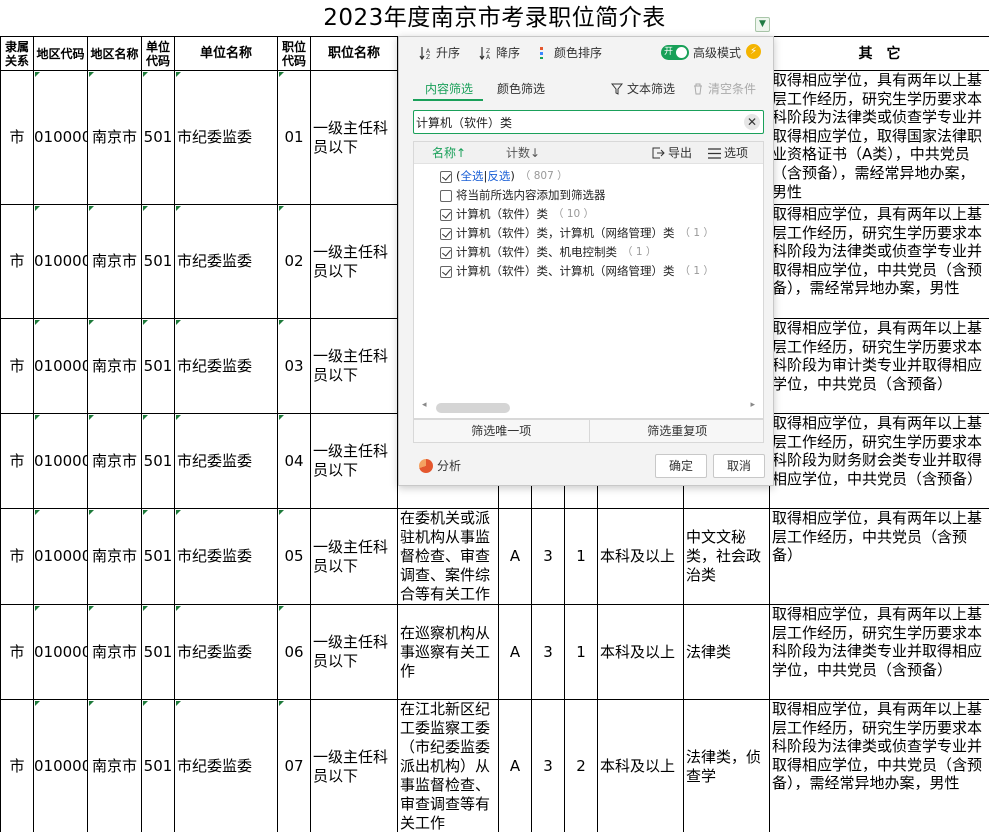 Image resolution: width=989 pixels, height=832 pixels. I want to click on select-all-link: 全选, so click(472, 176).